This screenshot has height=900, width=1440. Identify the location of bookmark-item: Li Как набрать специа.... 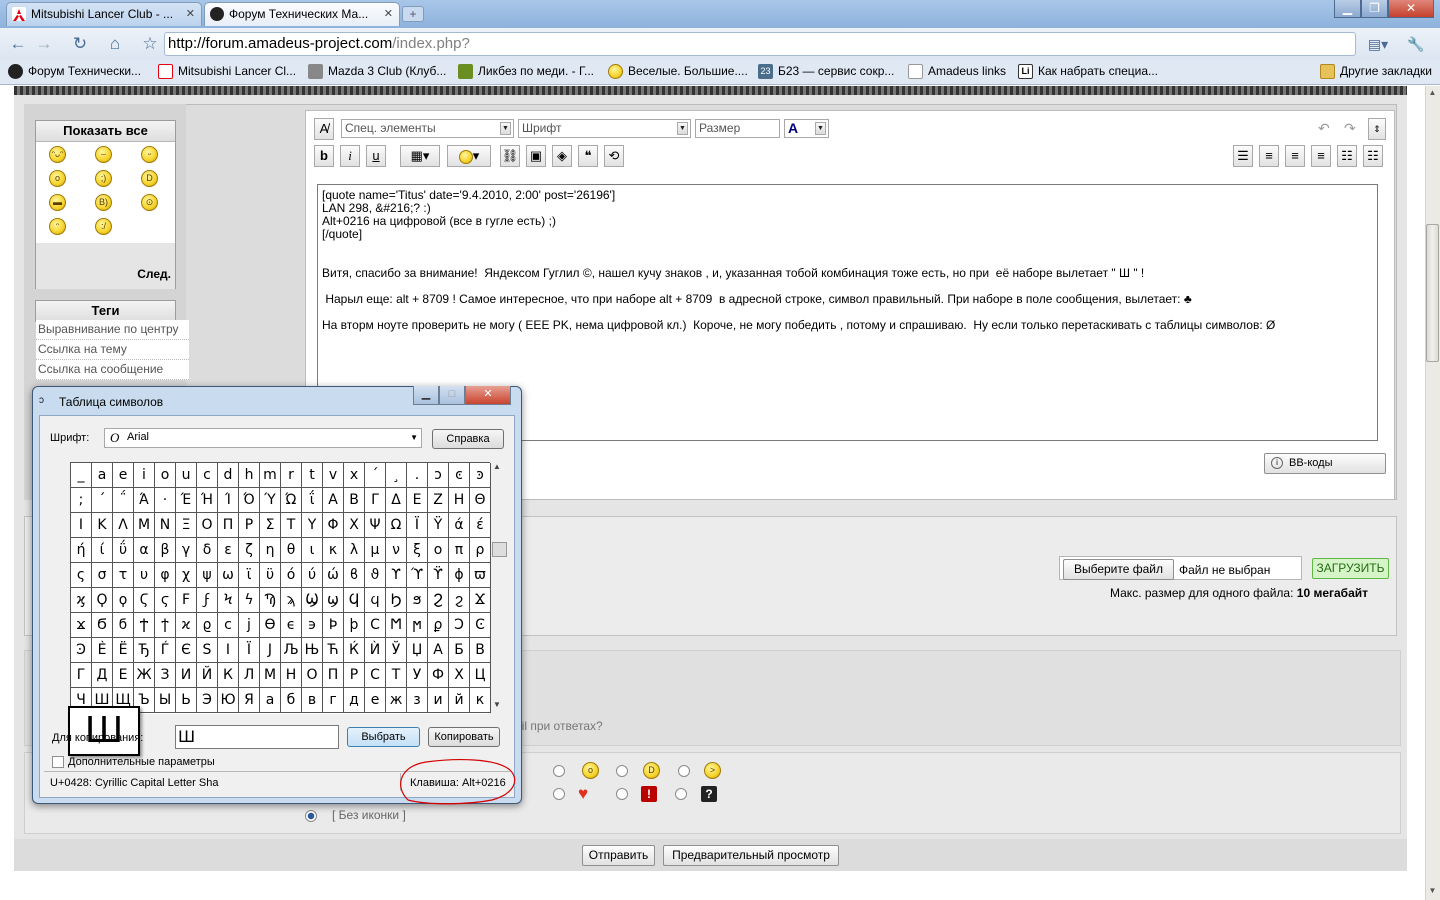
(1088, 71).